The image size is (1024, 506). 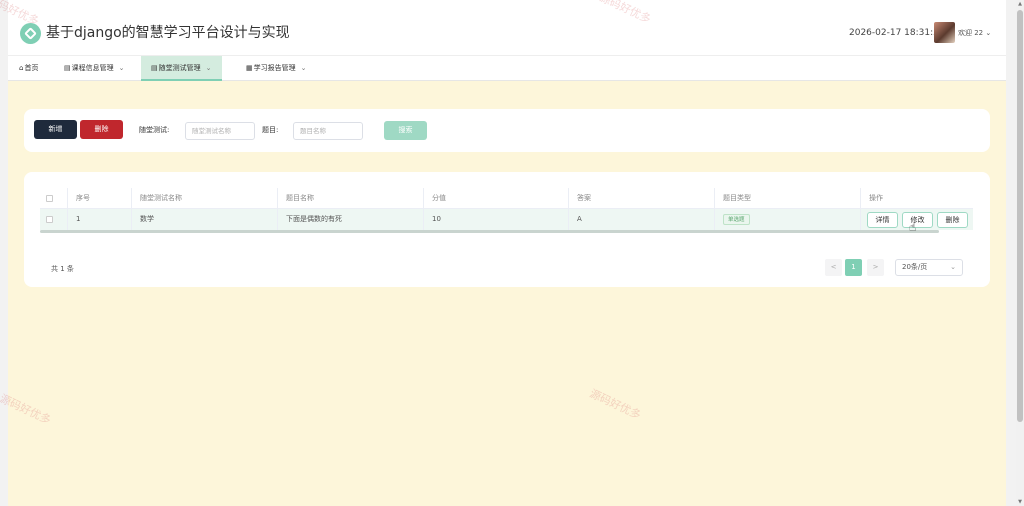 What do you see at coordinates (270, 130) in the screenshot?
I see `question-label: 题目:` at bounding box center [270, 130].